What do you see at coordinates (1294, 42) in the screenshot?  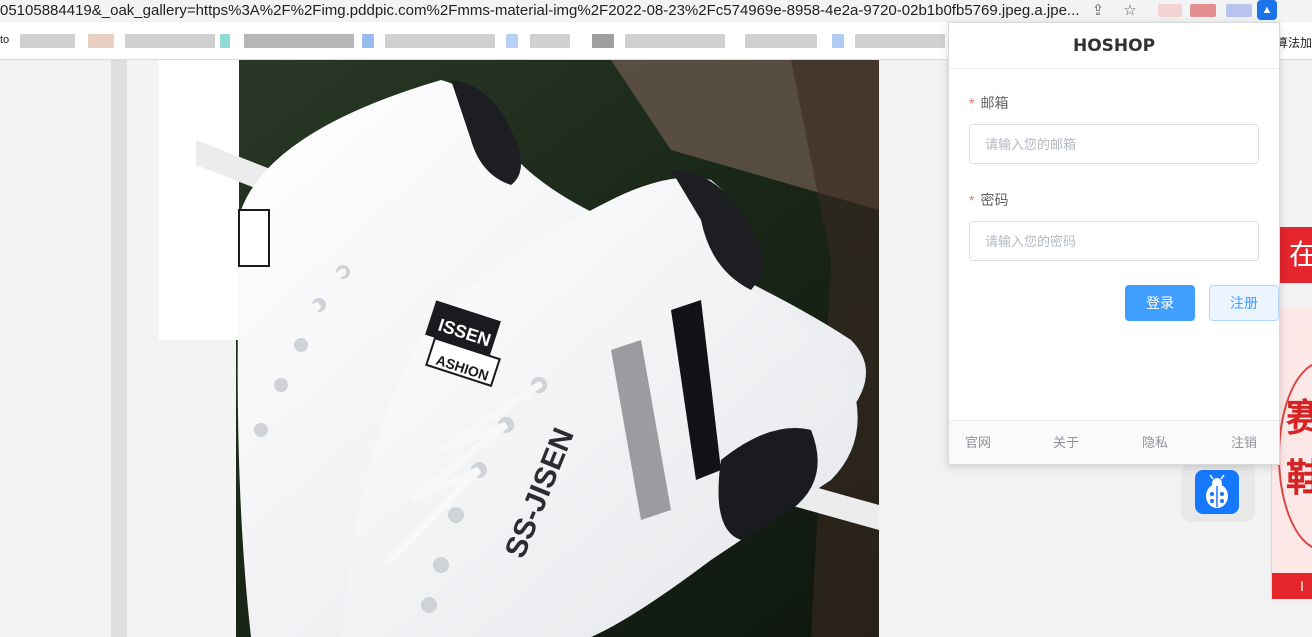 I see `bookmark-item: 算法加` at bounding box center [1294, 42].